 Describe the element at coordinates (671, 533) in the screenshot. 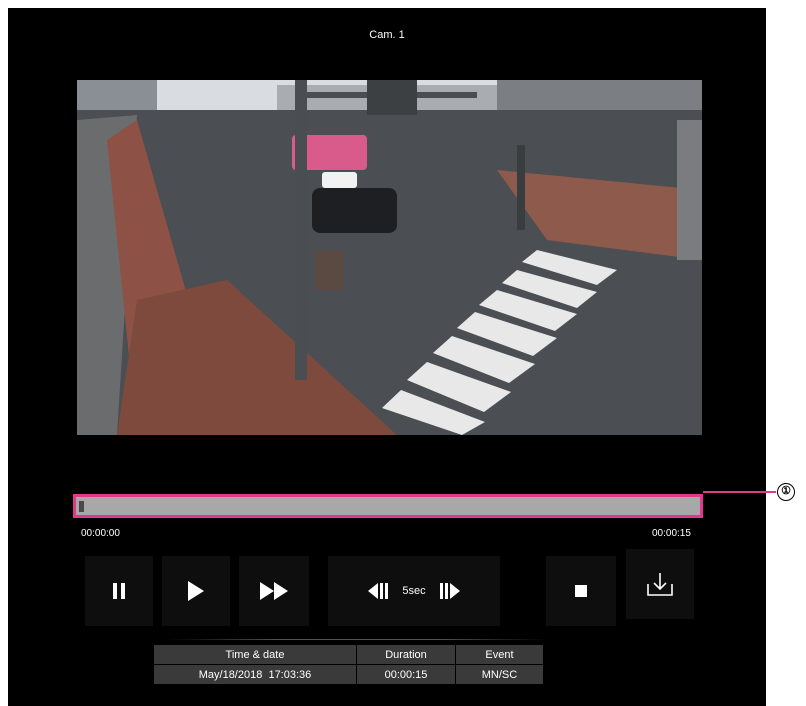

I see `end-time: 00:00:15` at that location.